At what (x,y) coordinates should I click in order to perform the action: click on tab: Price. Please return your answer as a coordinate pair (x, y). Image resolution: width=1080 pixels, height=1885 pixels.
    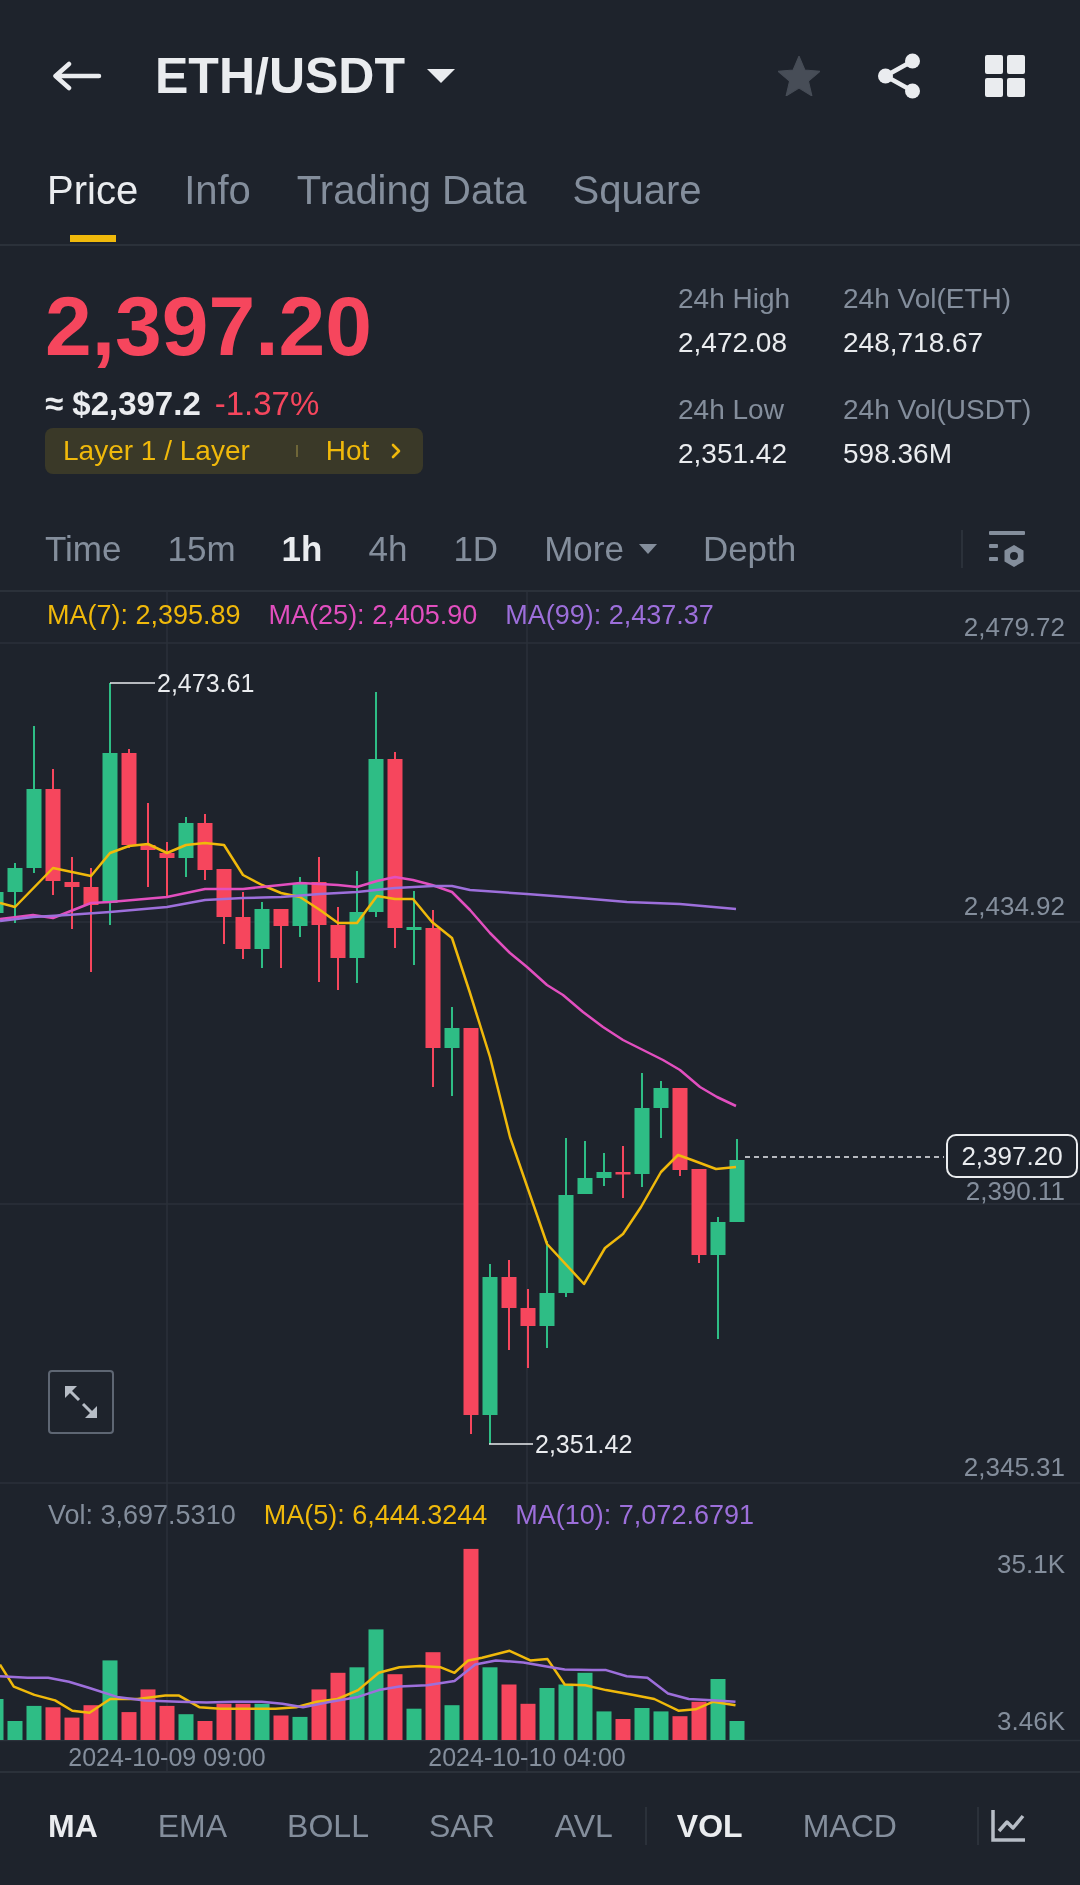
    Looking at the image, I should click on (93, 198).